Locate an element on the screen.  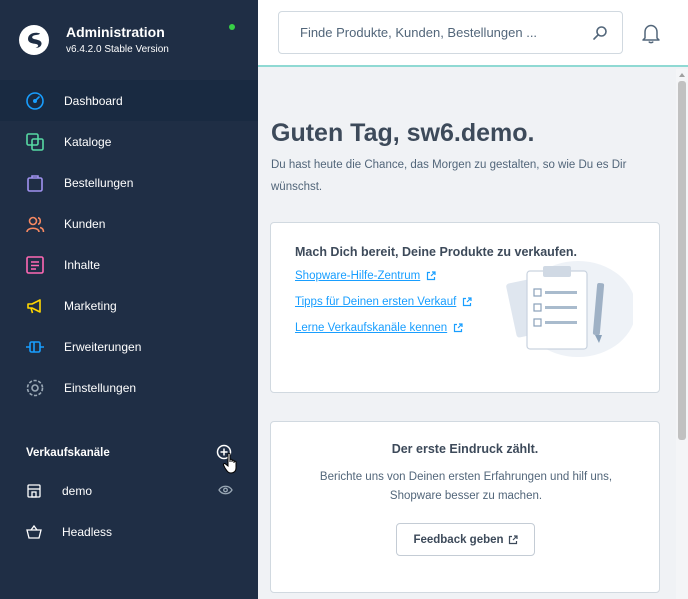
nav-item-bestellungen: Bestellungen is located at coordinates (129, 182).